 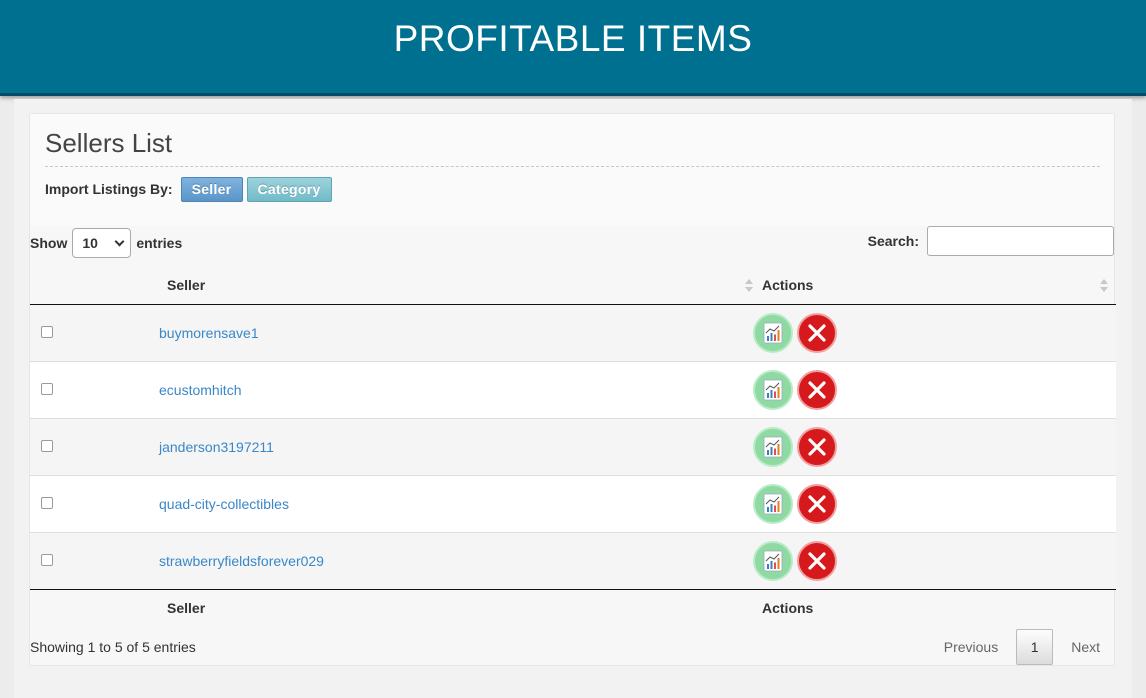 I want to click on show-label: Show, so click(x=49, y=243).